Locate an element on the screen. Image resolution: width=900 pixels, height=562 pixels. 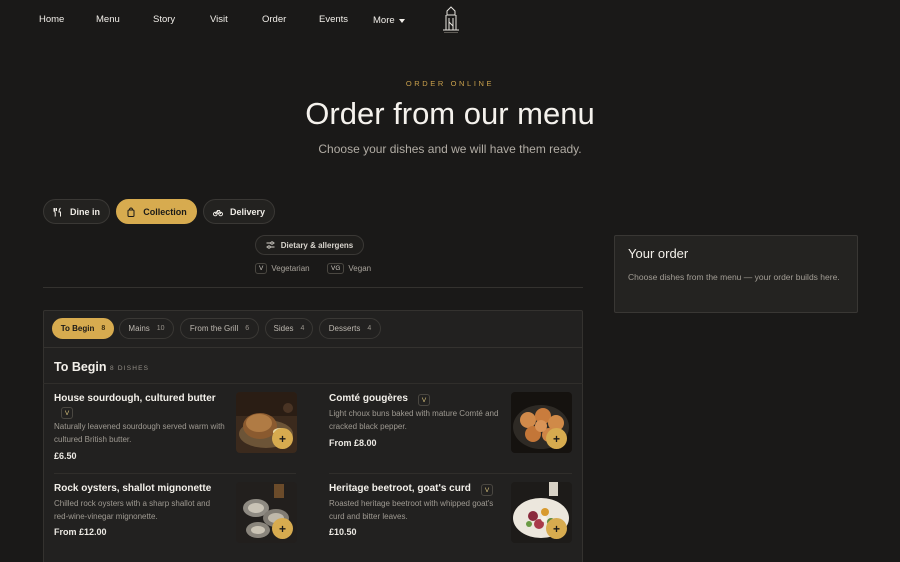
section-dish-count: 8 DISHES is located at coordinates (130, 368).